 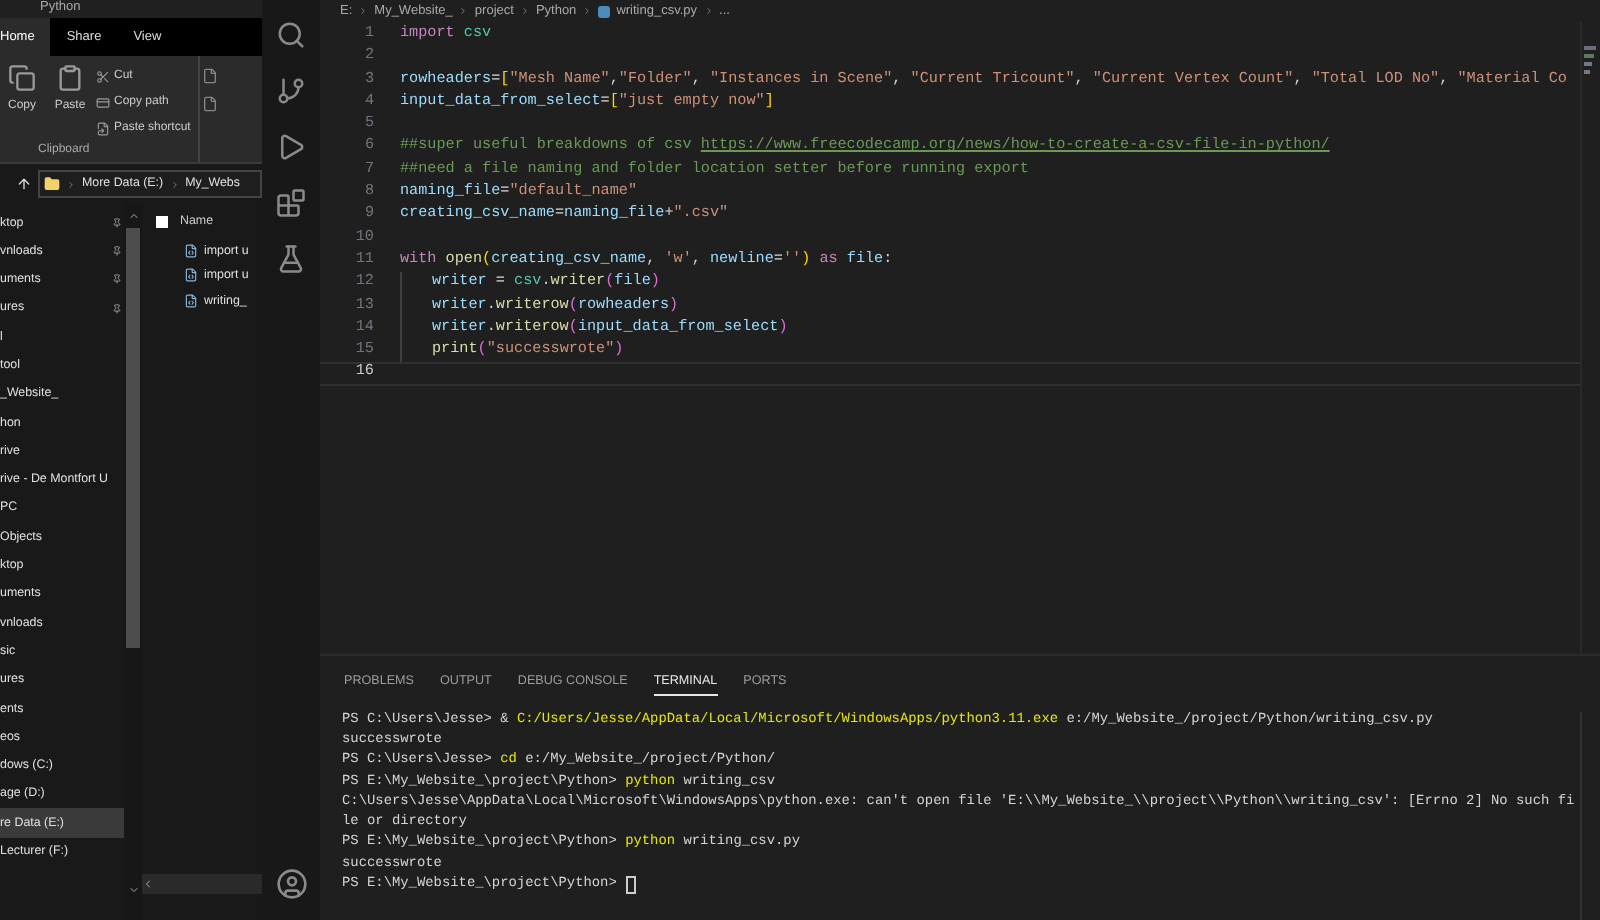 I want to click on extensions-icon, so click(x=291, y=203).